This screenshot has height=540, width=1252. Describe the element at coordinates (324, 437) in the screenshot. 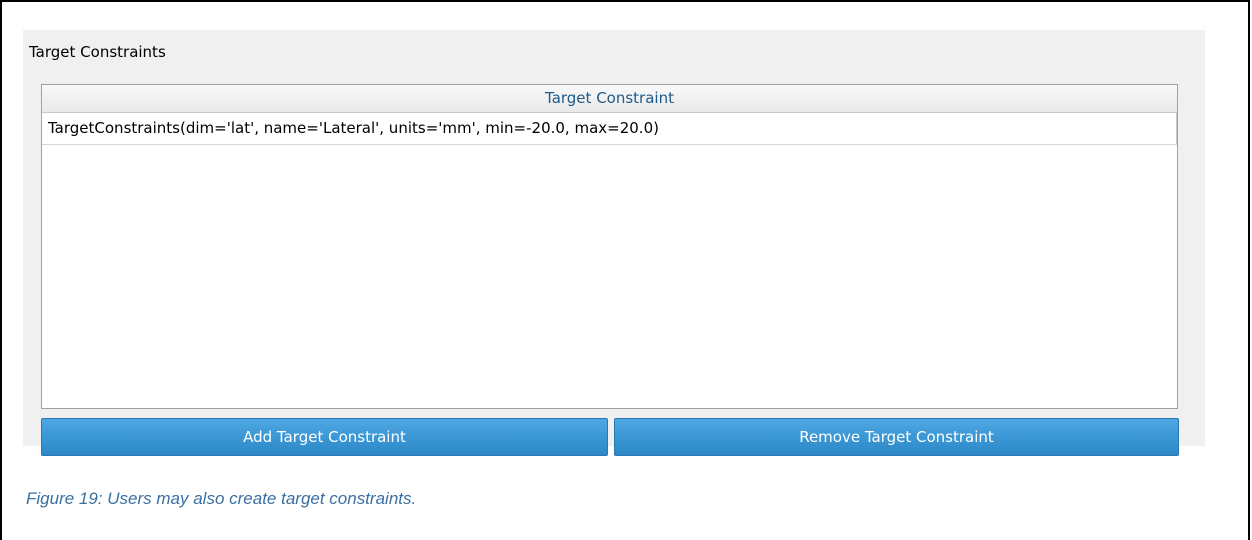

I see `add-target-constraint-button: Add Target Constraint` at that location.